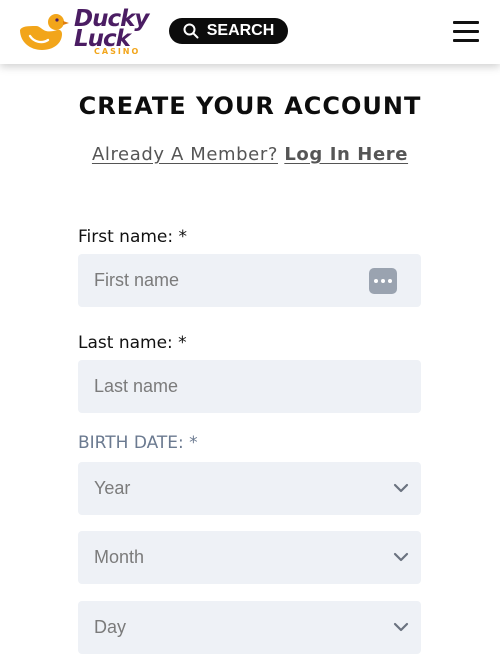 Image resolution: width=500 pixels, height=672 pixels. I want to click on already-member-text: Already A Member?, so click(184, 154).